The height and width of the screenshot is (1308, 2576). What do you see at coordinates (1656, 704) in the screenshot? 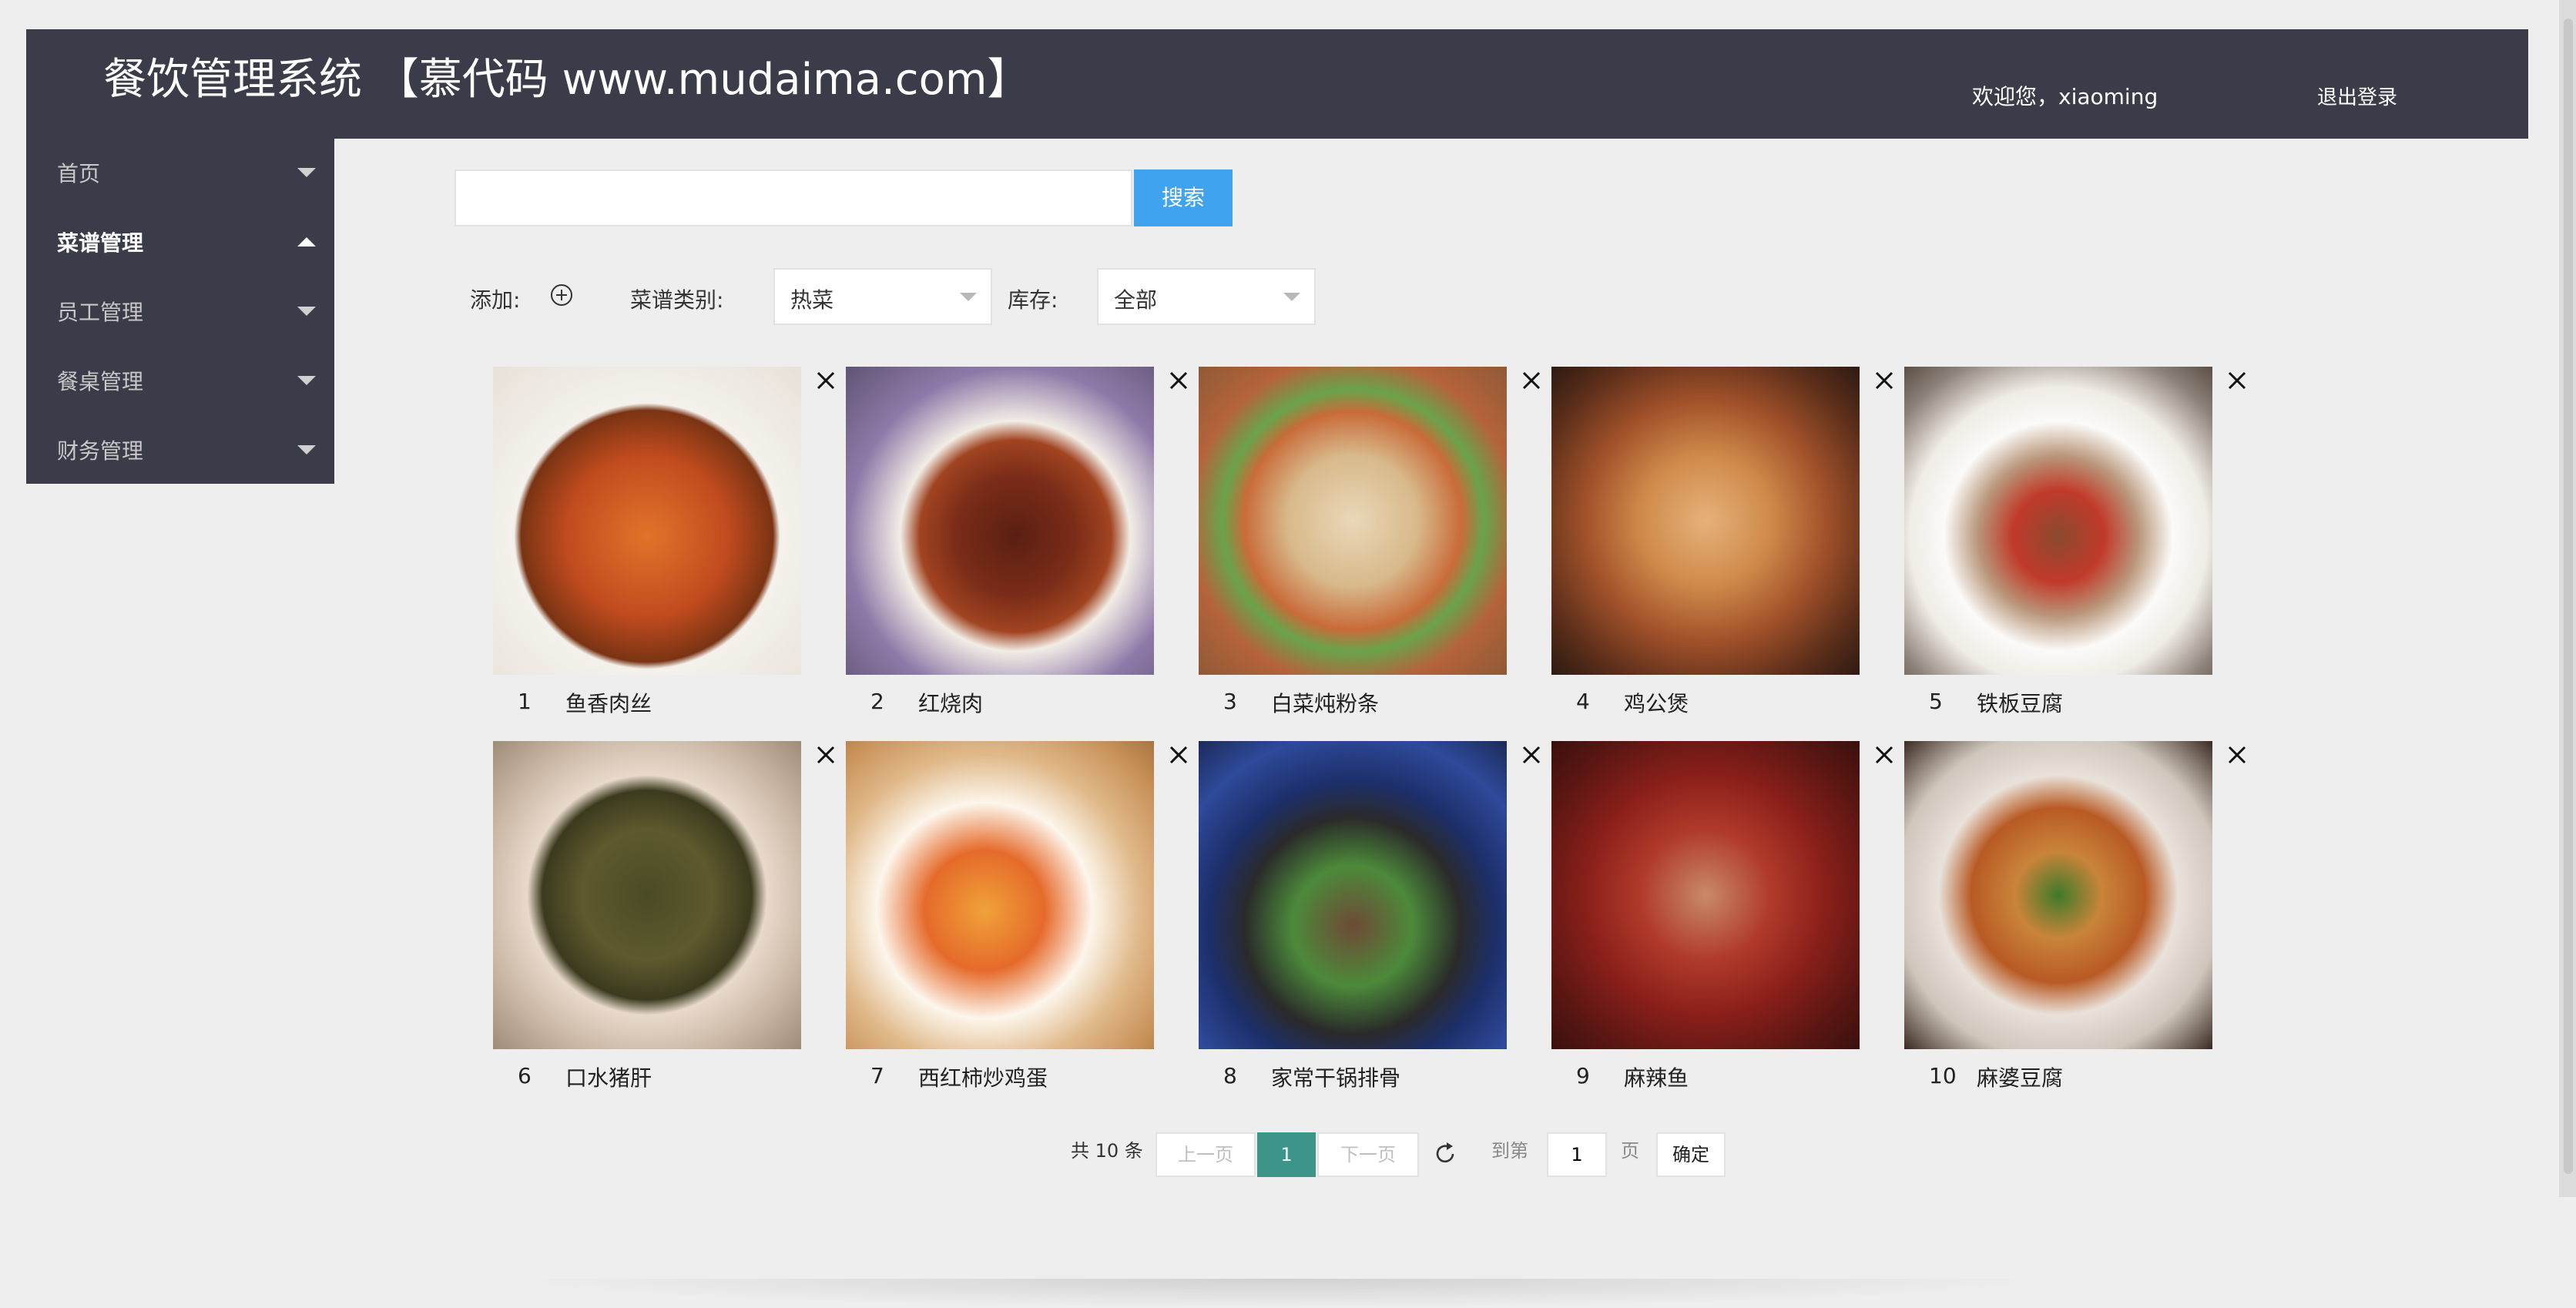
I see `dish-name: 鸡公煲` at bounding box center [1656, 704].